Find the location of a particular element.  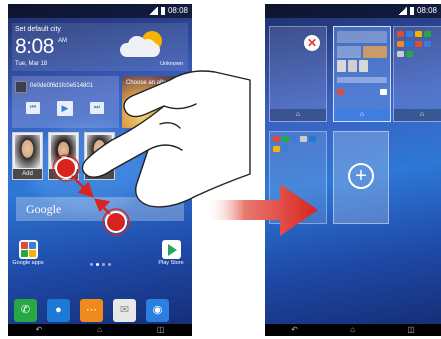

contact-widget-1: Add is located at coordinates (27, 156).